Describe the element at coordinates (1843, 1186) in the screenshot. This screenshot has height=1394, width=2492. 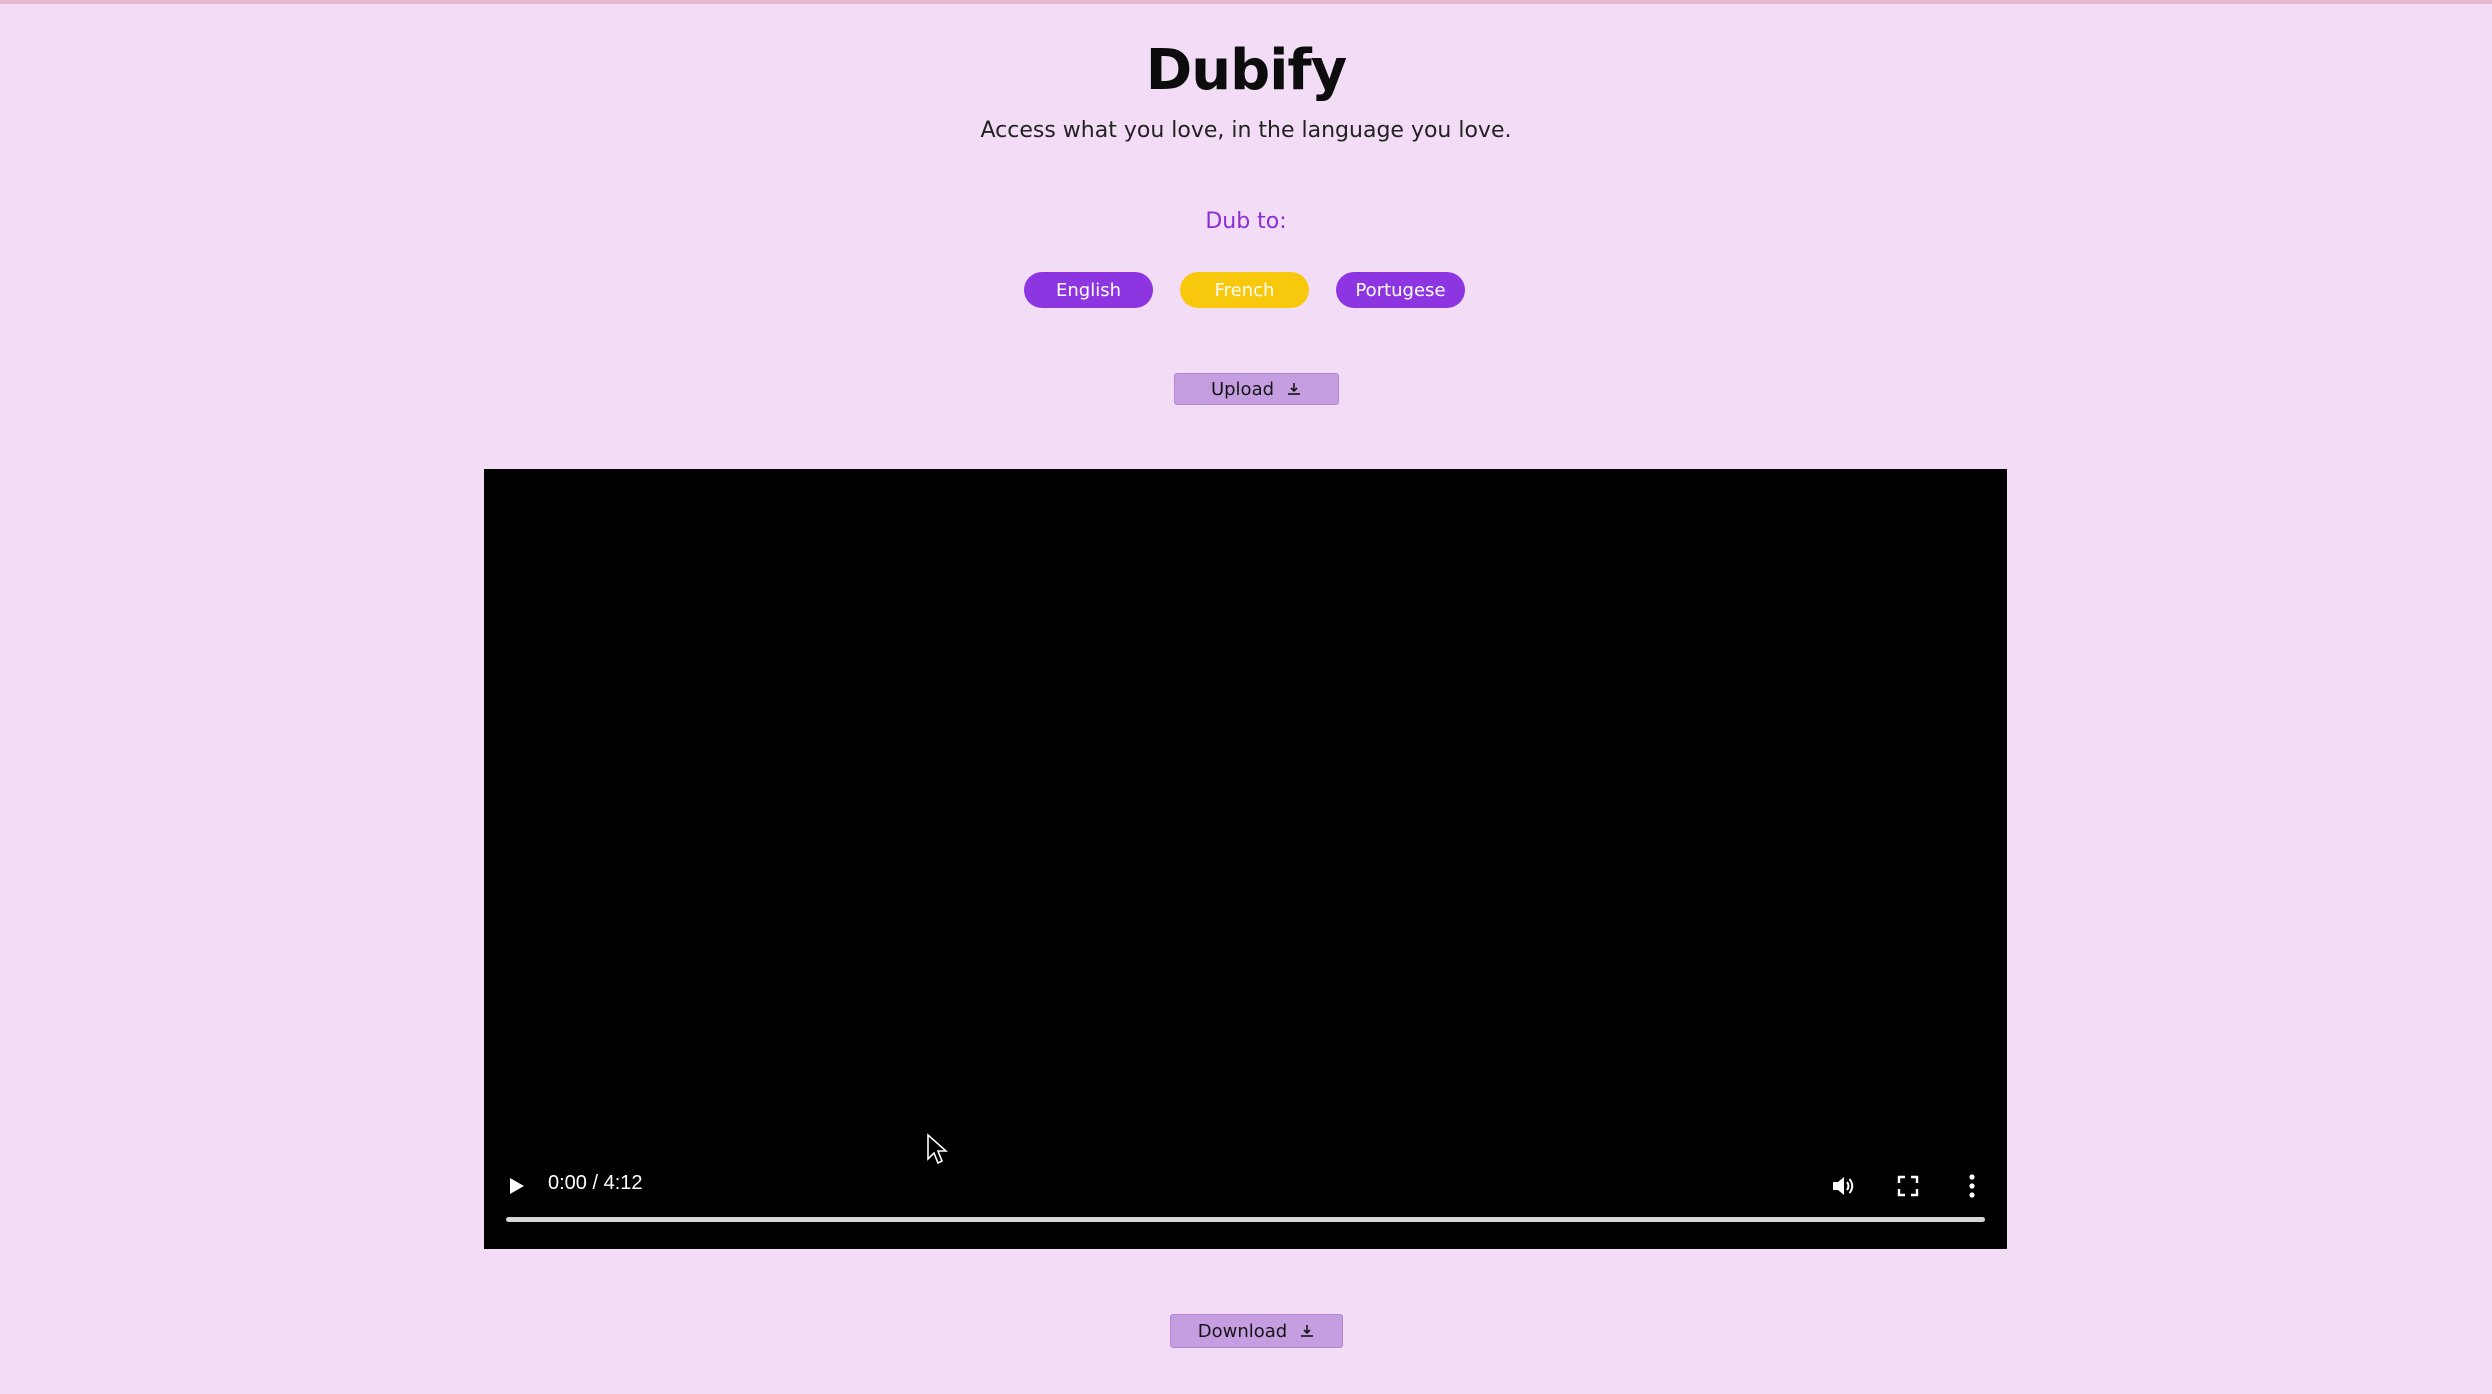
I see `volume-icon` at that location.